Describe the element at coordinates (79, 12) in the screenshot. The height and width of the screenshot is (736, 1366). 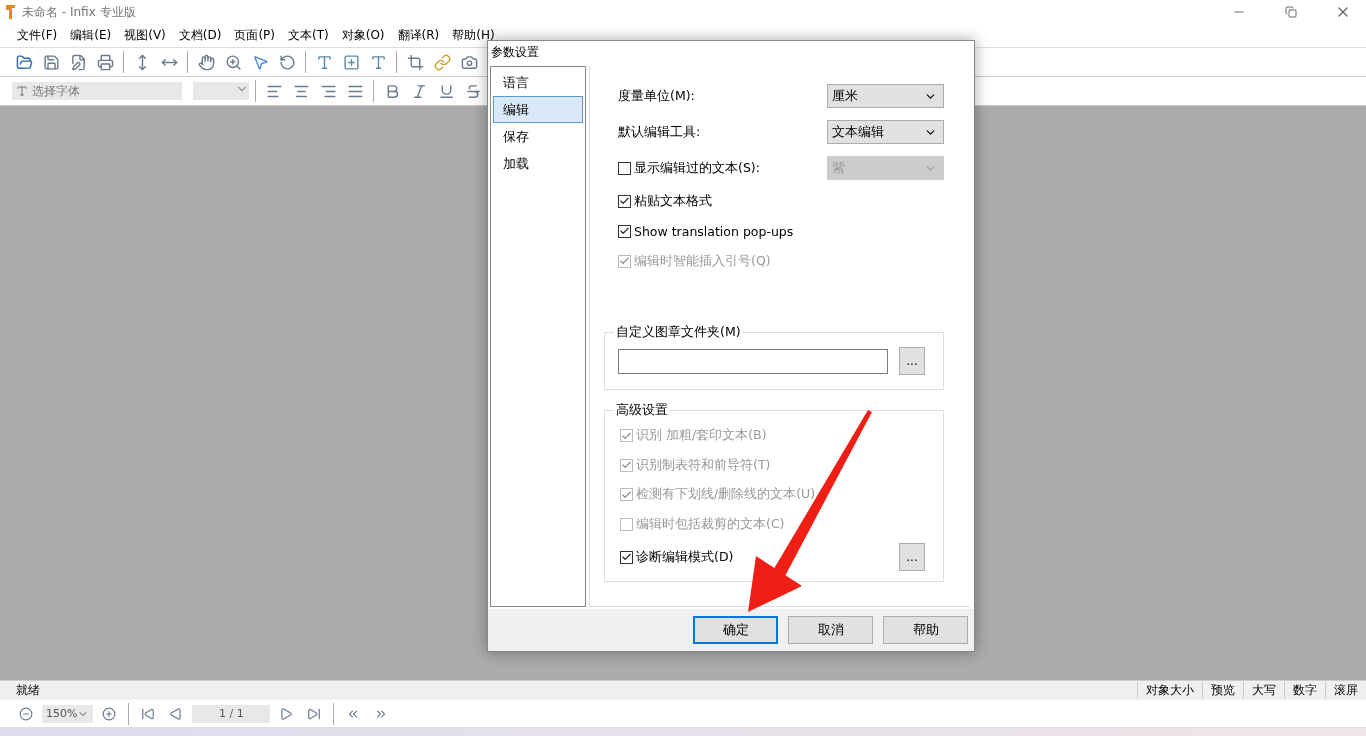
I see `window-title: 未命名 - Infix 专业版` at that location.